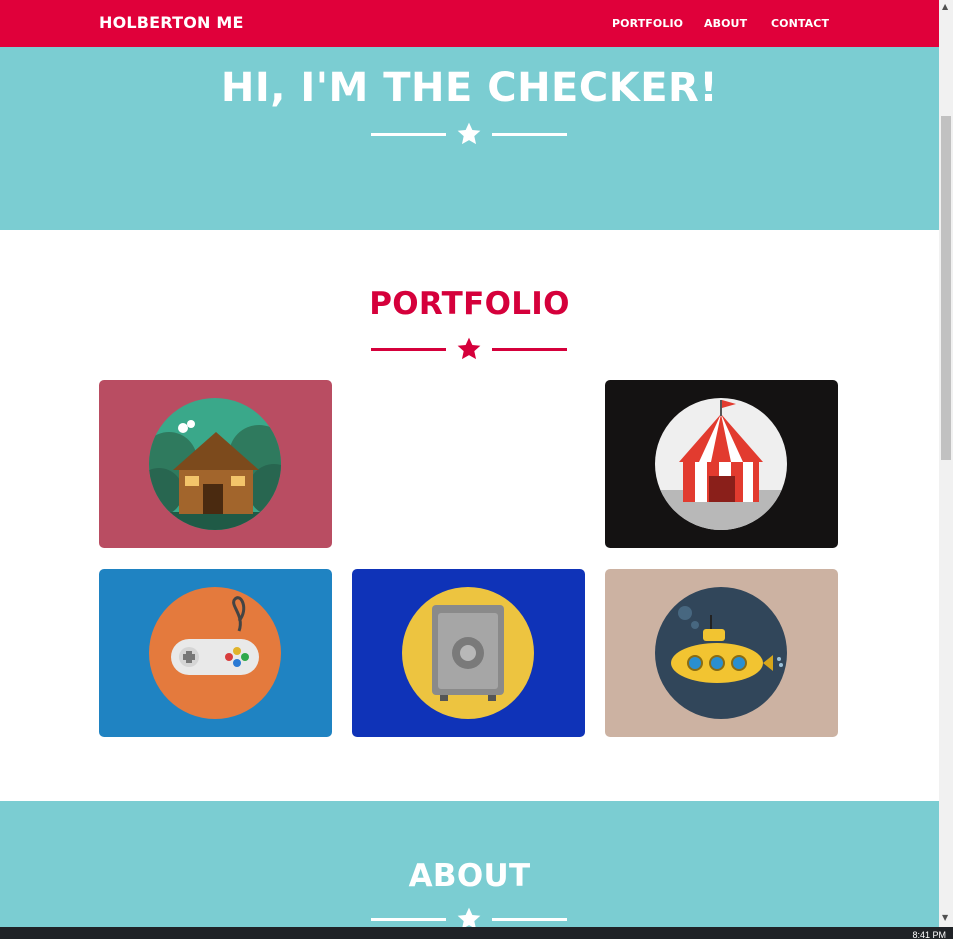  I want to click on nav-link-portfolio: PORTFOLIO, so click(647, 23).